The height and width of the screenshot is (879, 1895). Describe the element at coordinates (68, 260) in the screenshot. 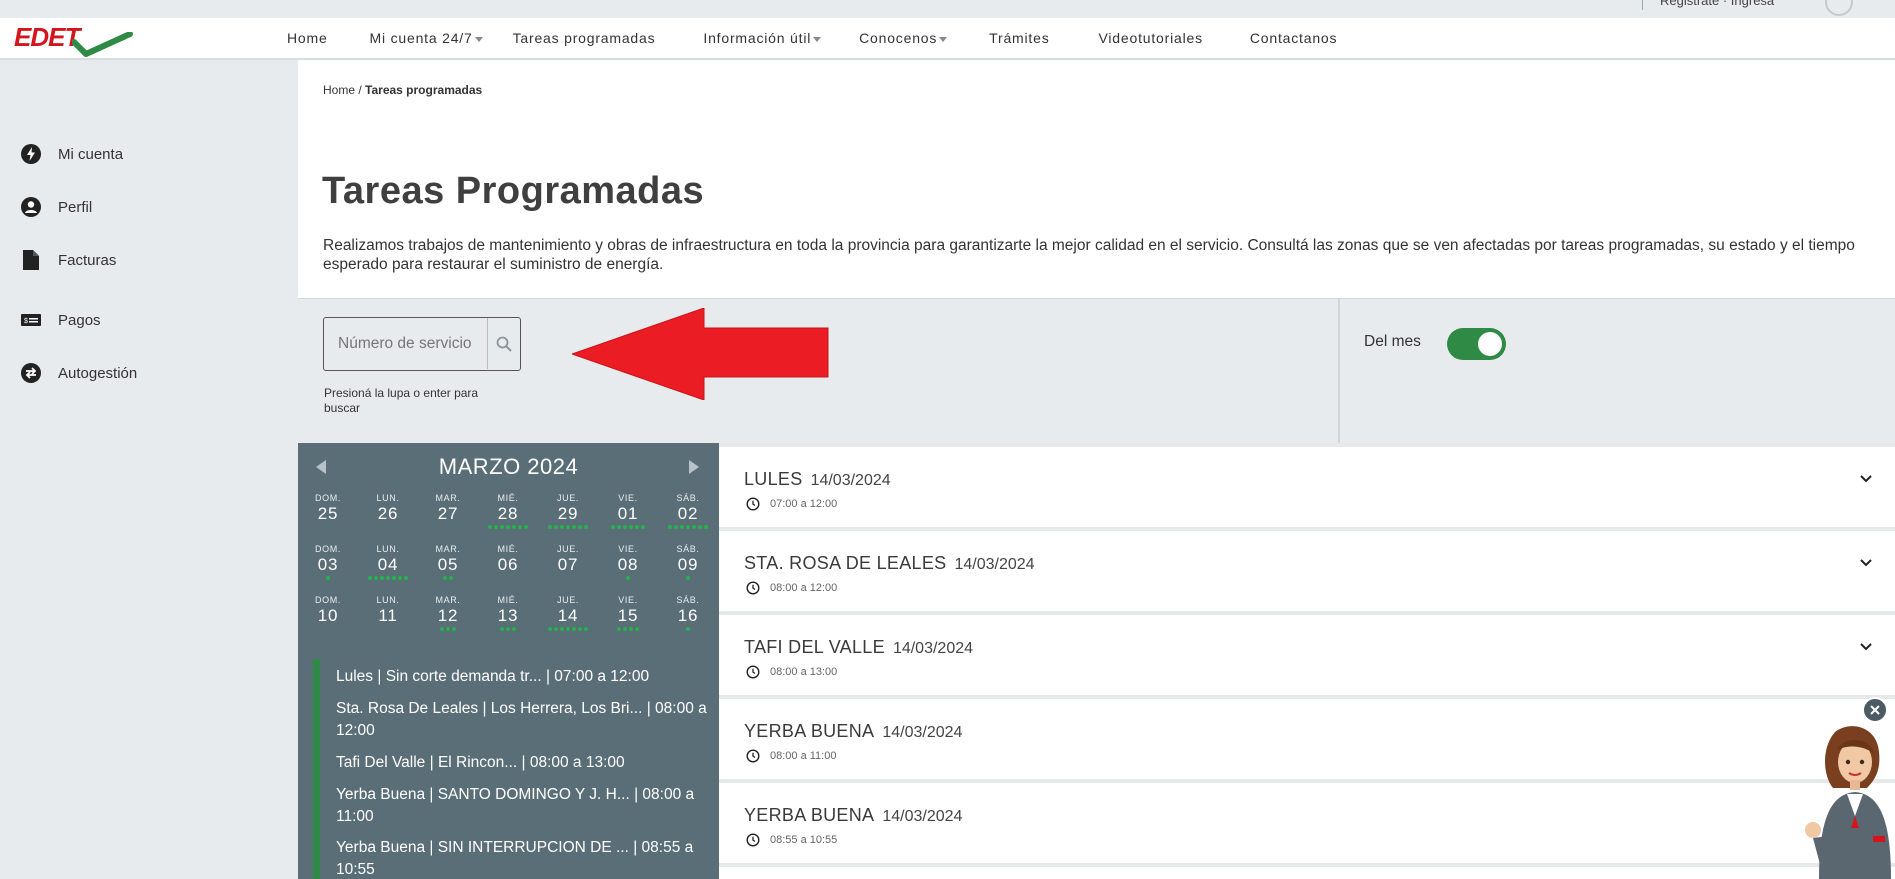

I see `sidebar-item-facturas: Facturas` at that location.